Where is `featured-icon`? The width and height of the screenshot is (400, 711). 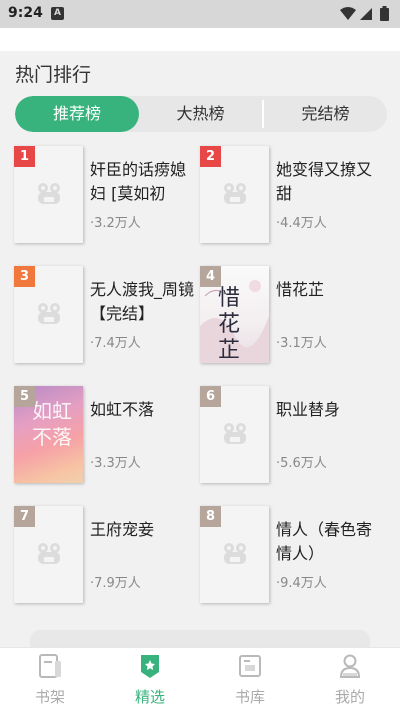 featured-icon is located at coordinates (150, 666).